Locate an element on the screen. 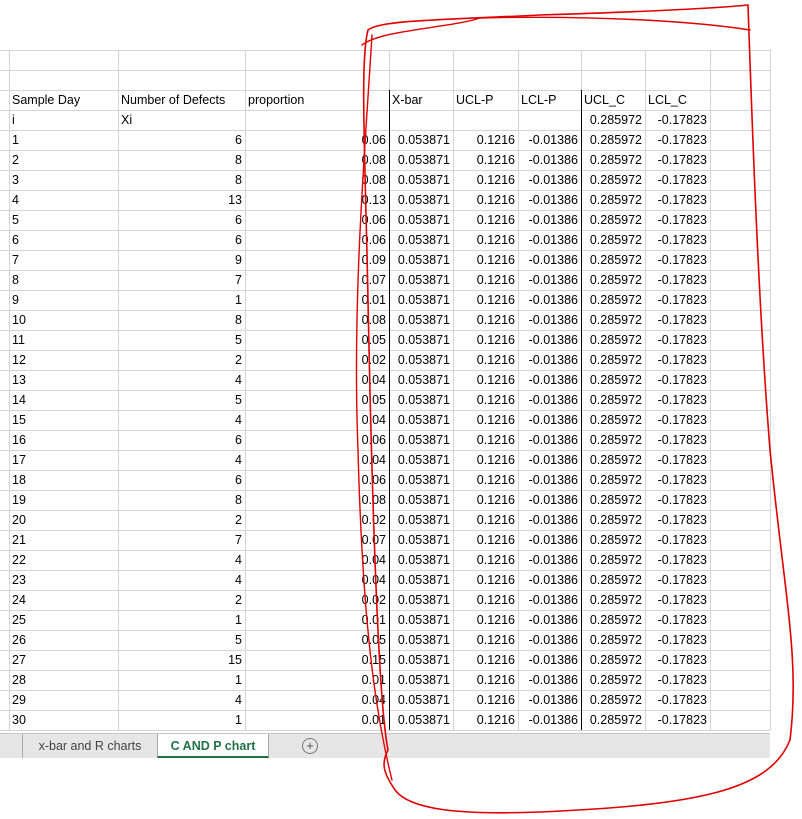 This screenshot has height=819, width=802. table-cell: 0.13 is located at coordinates (317, 200).